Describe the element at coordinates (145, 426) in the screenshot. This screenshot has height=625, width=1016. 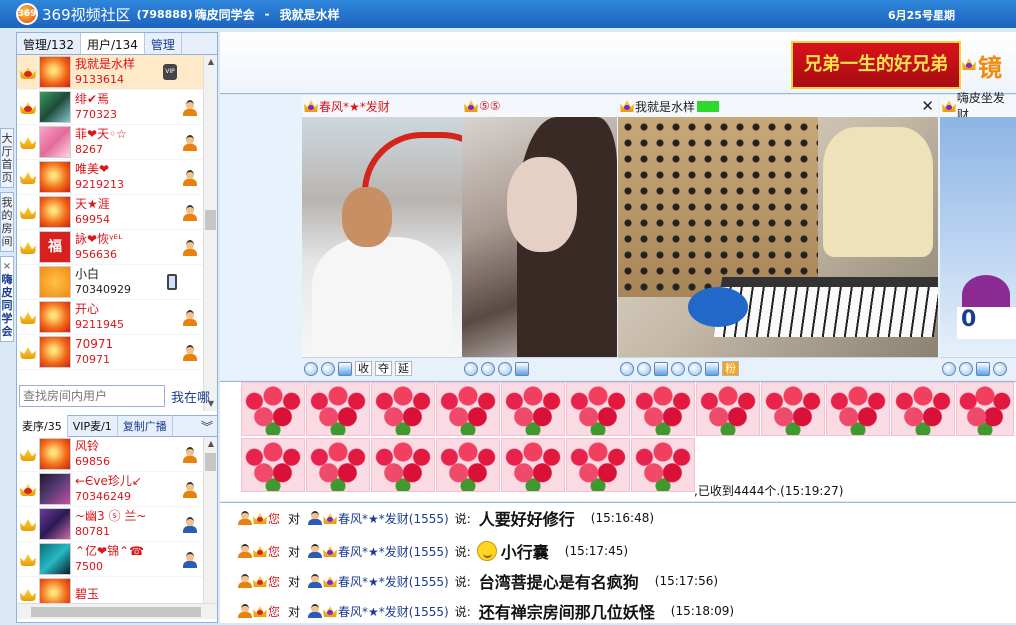
I see `copy-broadcast-button: 复制广播` at that location.